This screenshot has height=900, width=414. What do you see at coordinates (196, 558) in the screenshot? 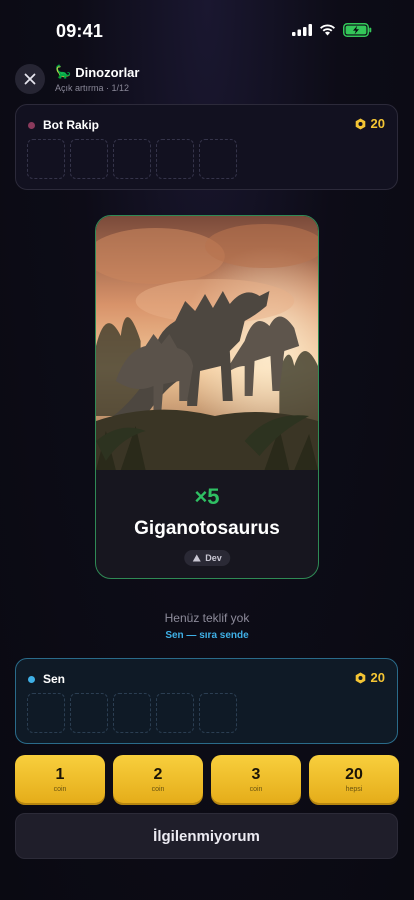
I see `mountain-icon` at bounding box center [196, 558].